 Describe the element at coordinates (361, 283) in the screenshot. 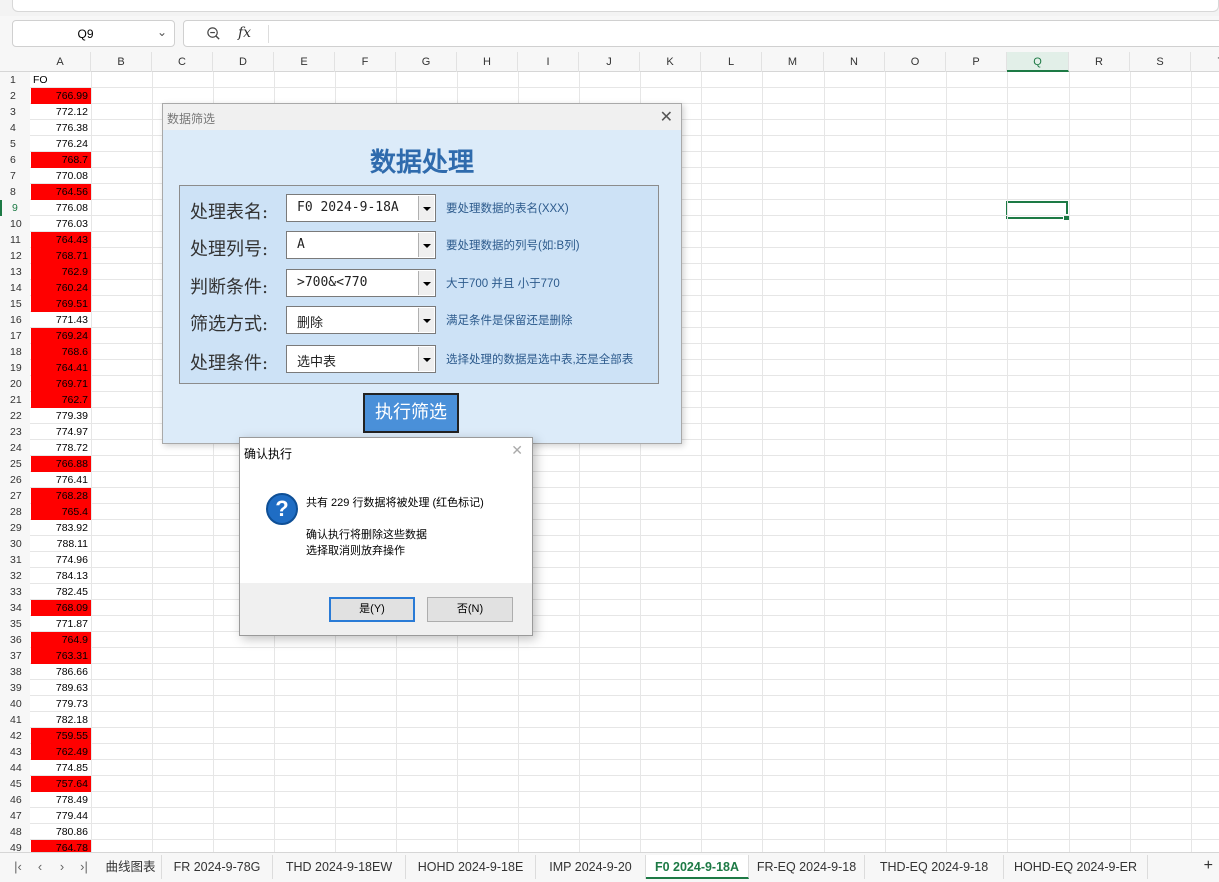

I see `condition-combo: >700&<770` at that location.